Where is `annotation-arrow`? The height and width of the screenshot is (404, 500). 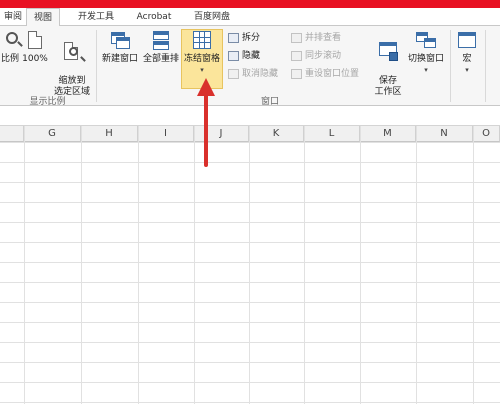
annotation-arrow is located at coordinates (206, 122).